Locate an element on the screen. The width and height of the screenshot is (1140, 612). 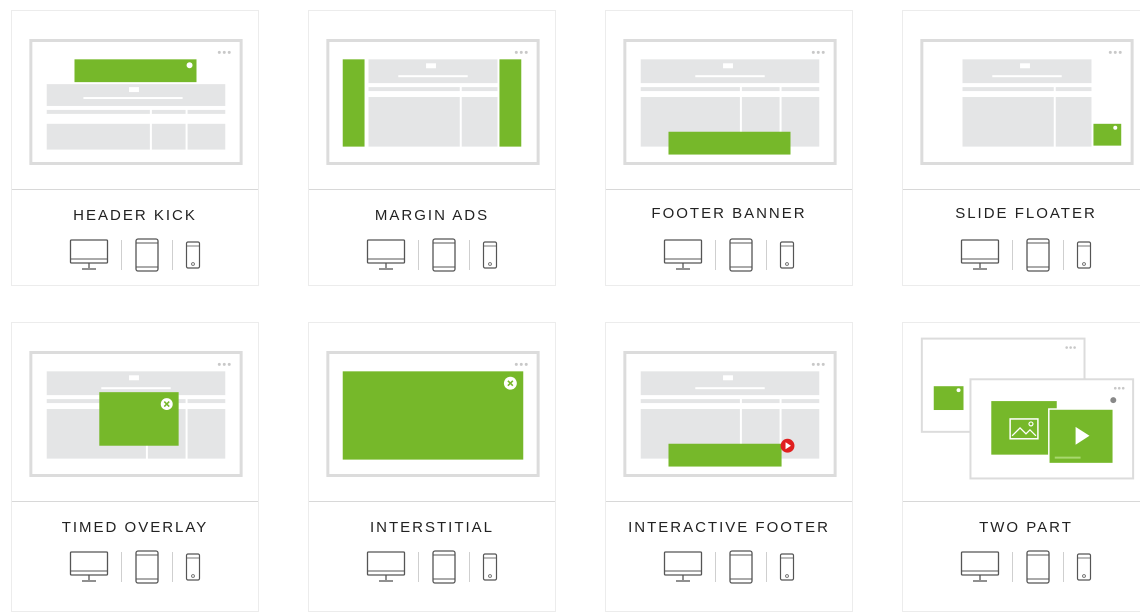
card-two-part: TWO PART is located at coordinates (1021, 467).